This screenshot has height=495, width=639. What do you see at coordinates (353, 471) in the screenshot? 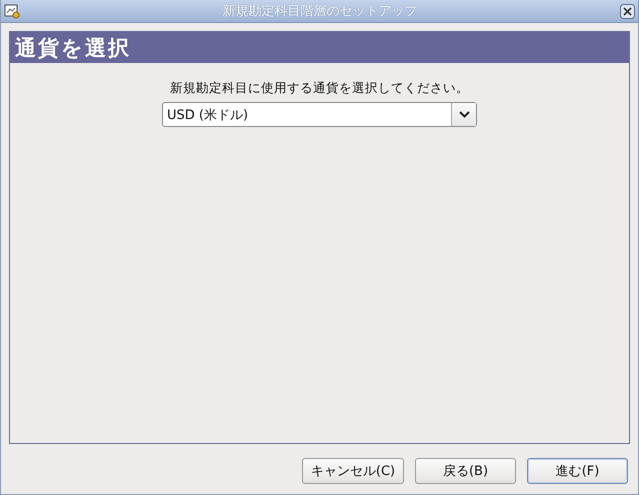
I see `cancel-button: キャンセル(C)` at bounding box center [353, 471].